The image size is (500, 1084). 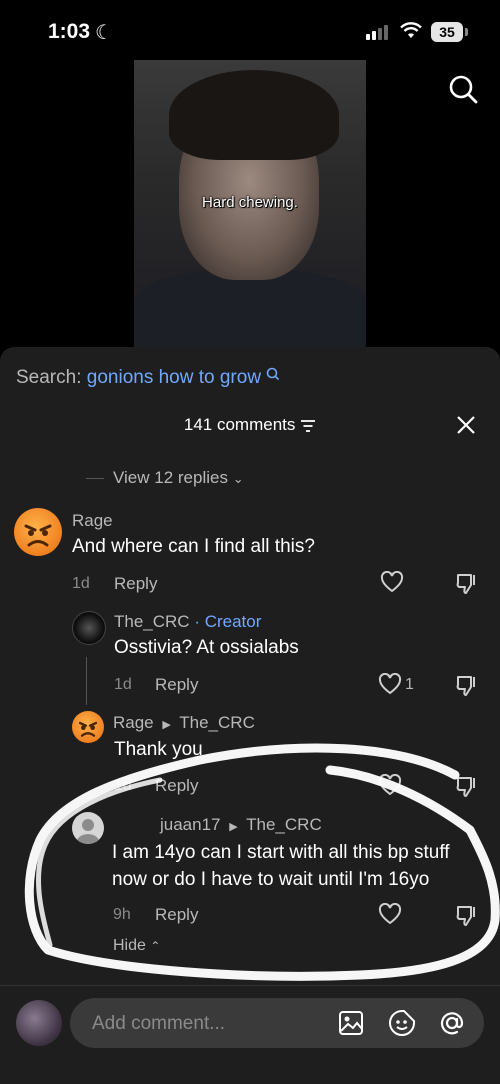 I want to click on search-small-icon, so click(x=273, y=374).